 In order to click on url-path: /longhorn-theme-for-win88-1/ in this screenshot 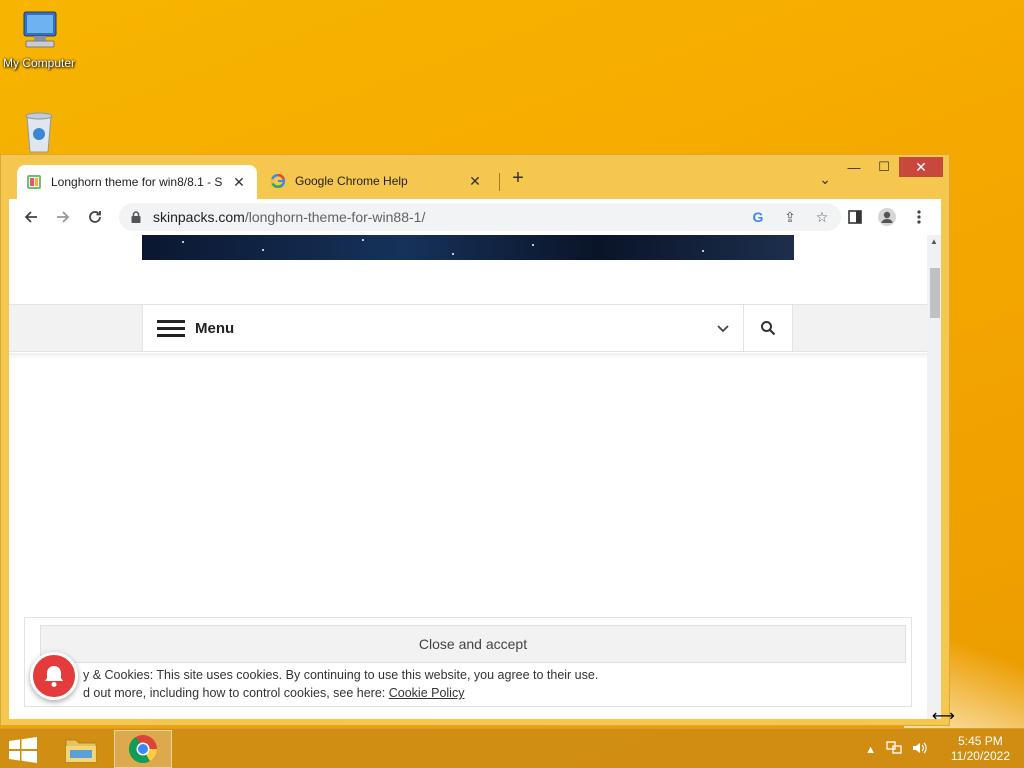, I will do `click(335, 217)`.